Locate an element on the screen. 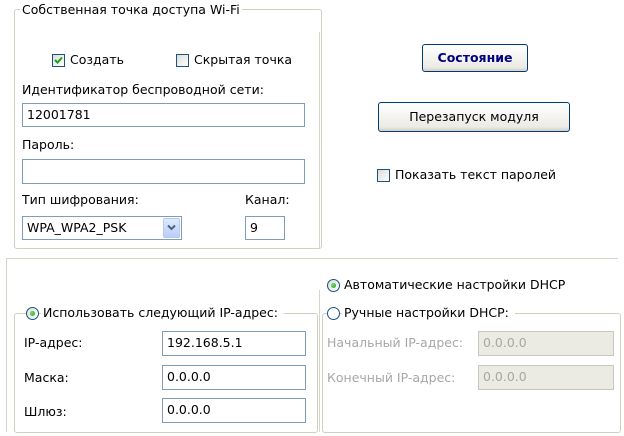  ssid-label: Идентификатор беспроводной сети: is located at coordinates (143, 89).